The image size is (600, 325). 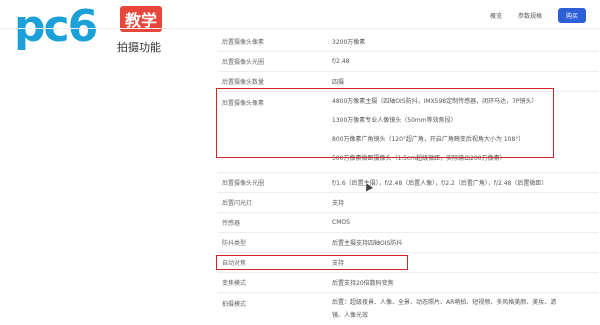 I want to click on nav-divider, so click(x=300, y=28).